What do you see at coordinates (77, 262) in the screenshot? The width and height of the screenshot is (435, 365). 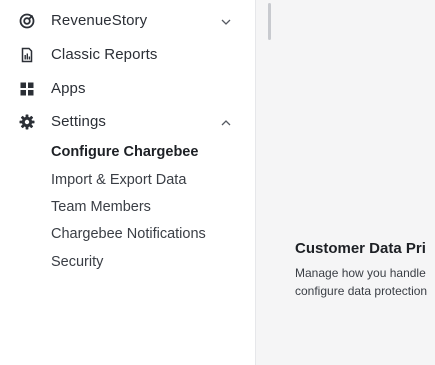 I see `submenu-item-security: Security` at bounding box center [77, 262].